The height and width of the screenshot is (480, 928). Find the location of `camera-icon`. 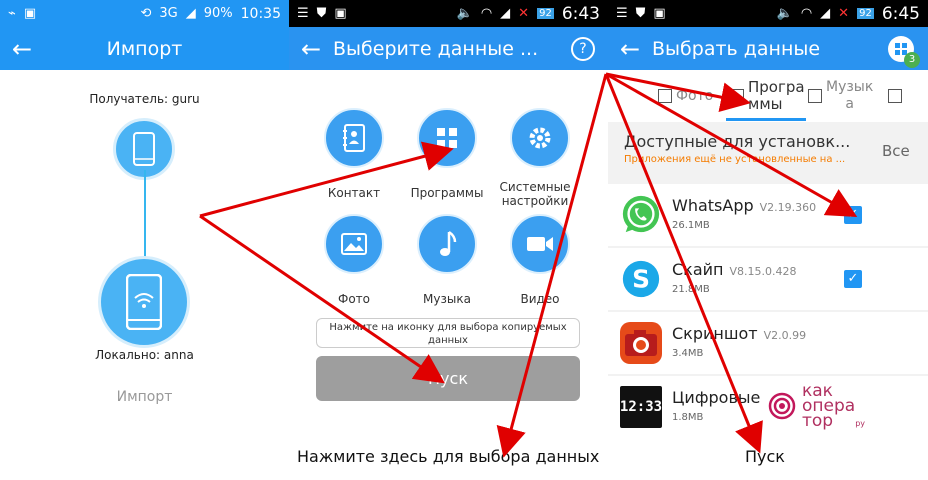

camera-icon is located at coordinates (641, 343).